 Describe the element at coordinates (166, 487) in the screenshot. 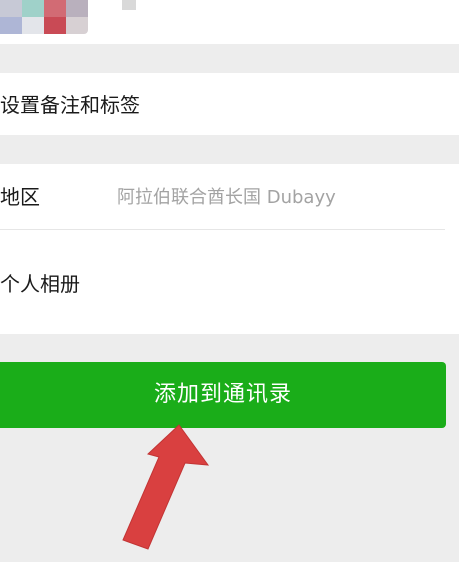

I see `arrow-shape` at that location.